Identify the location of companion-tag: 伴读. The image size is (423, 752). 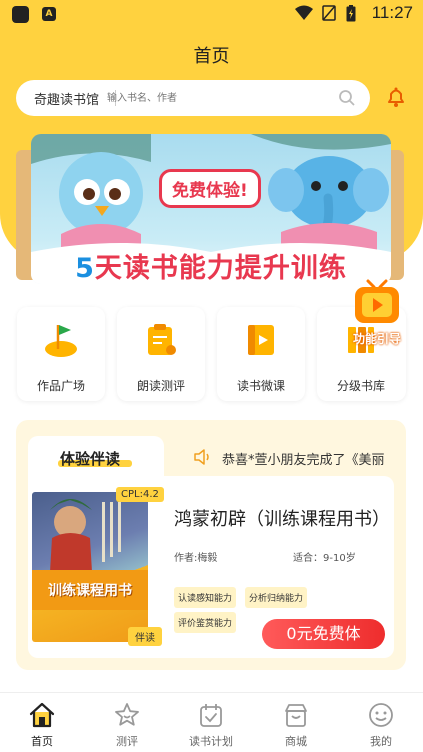
(145, 636).